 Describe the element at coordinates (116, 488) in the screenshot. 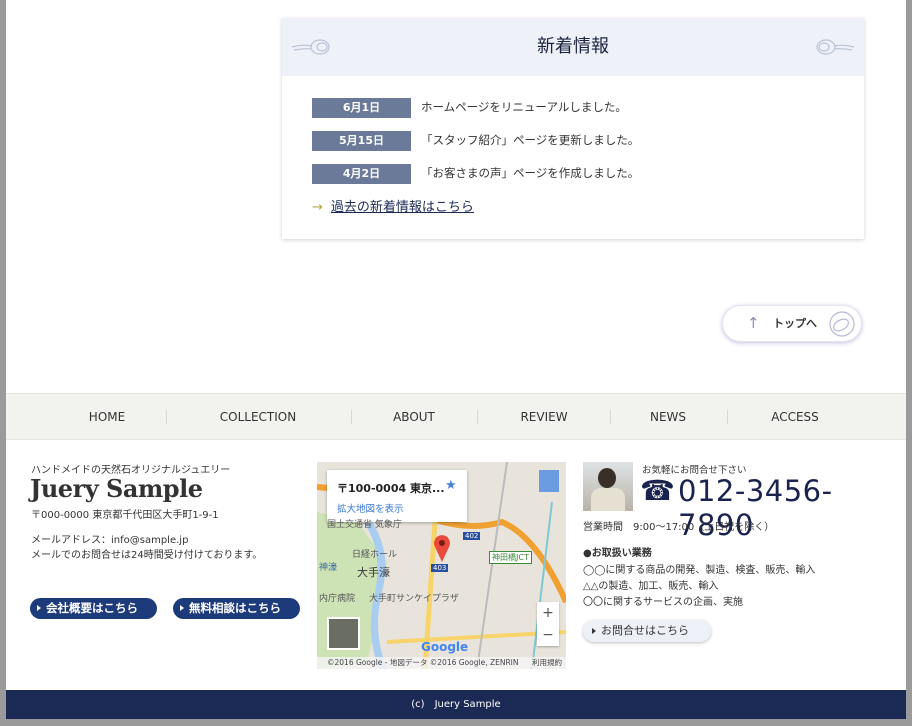

I see `company-name: Juery Sample` at that location.